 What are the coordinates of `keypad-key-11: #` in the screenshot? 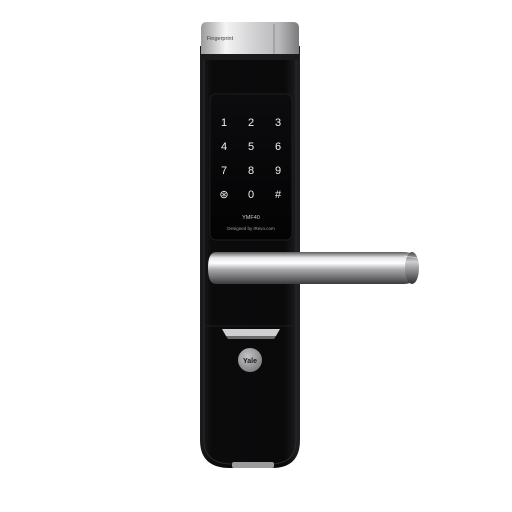 It's located at (278, 195).